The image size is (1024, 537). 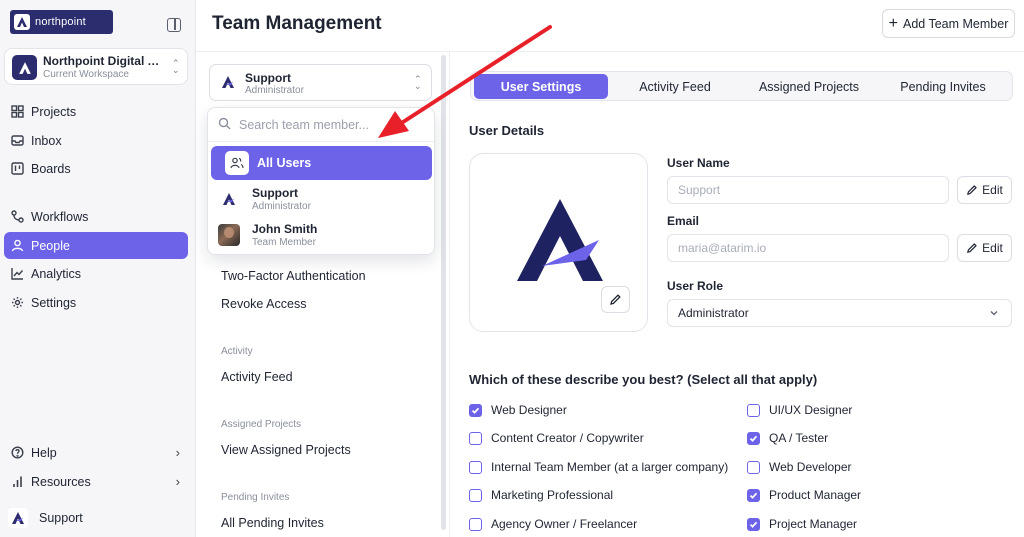 I want to click on user-logo-icon, so click(x=228, y=83).